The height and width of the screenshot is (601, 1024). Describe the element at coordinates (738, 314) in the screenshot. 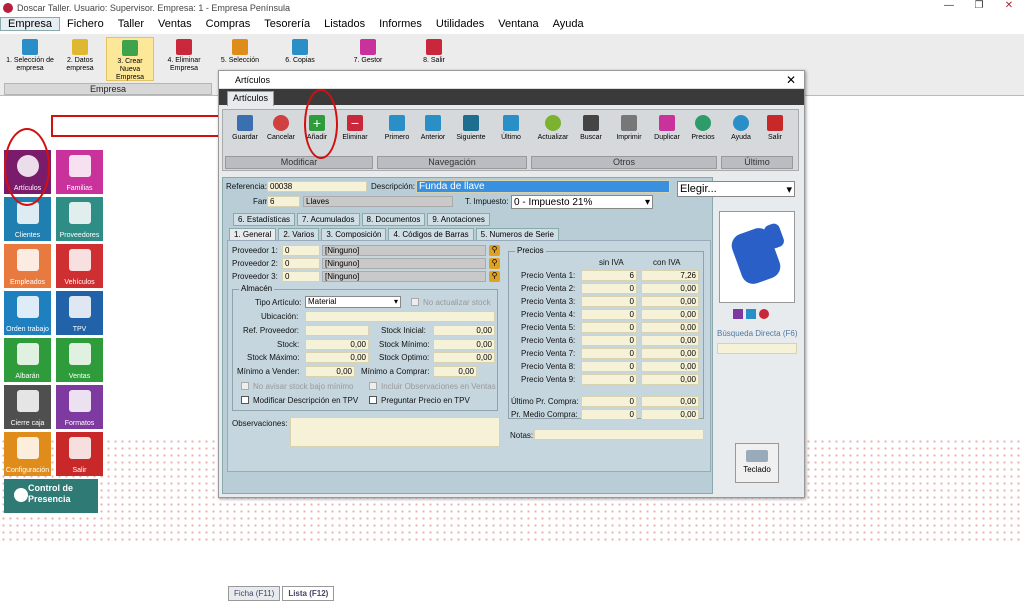

I see `image-edit-icon` at that location.